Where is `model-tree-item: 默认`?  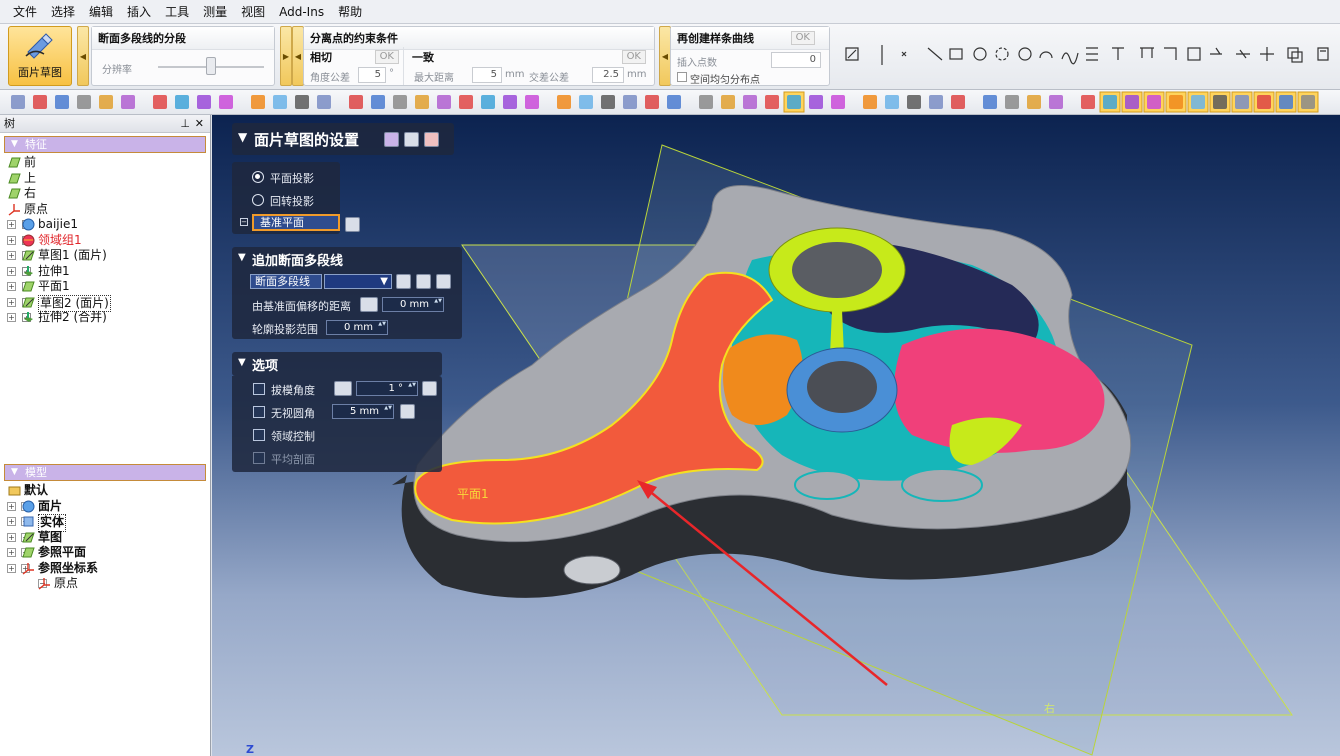
model-tree-item: 默认 is located at coordinates (105, 491).